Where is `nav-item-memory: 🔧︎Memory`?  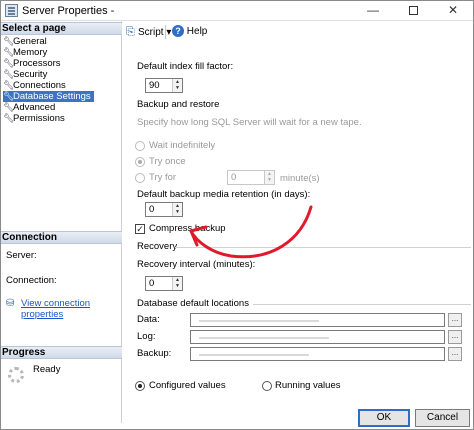
nav-item-memory: 🔧︎Memory is located at coordinates (26, 52).